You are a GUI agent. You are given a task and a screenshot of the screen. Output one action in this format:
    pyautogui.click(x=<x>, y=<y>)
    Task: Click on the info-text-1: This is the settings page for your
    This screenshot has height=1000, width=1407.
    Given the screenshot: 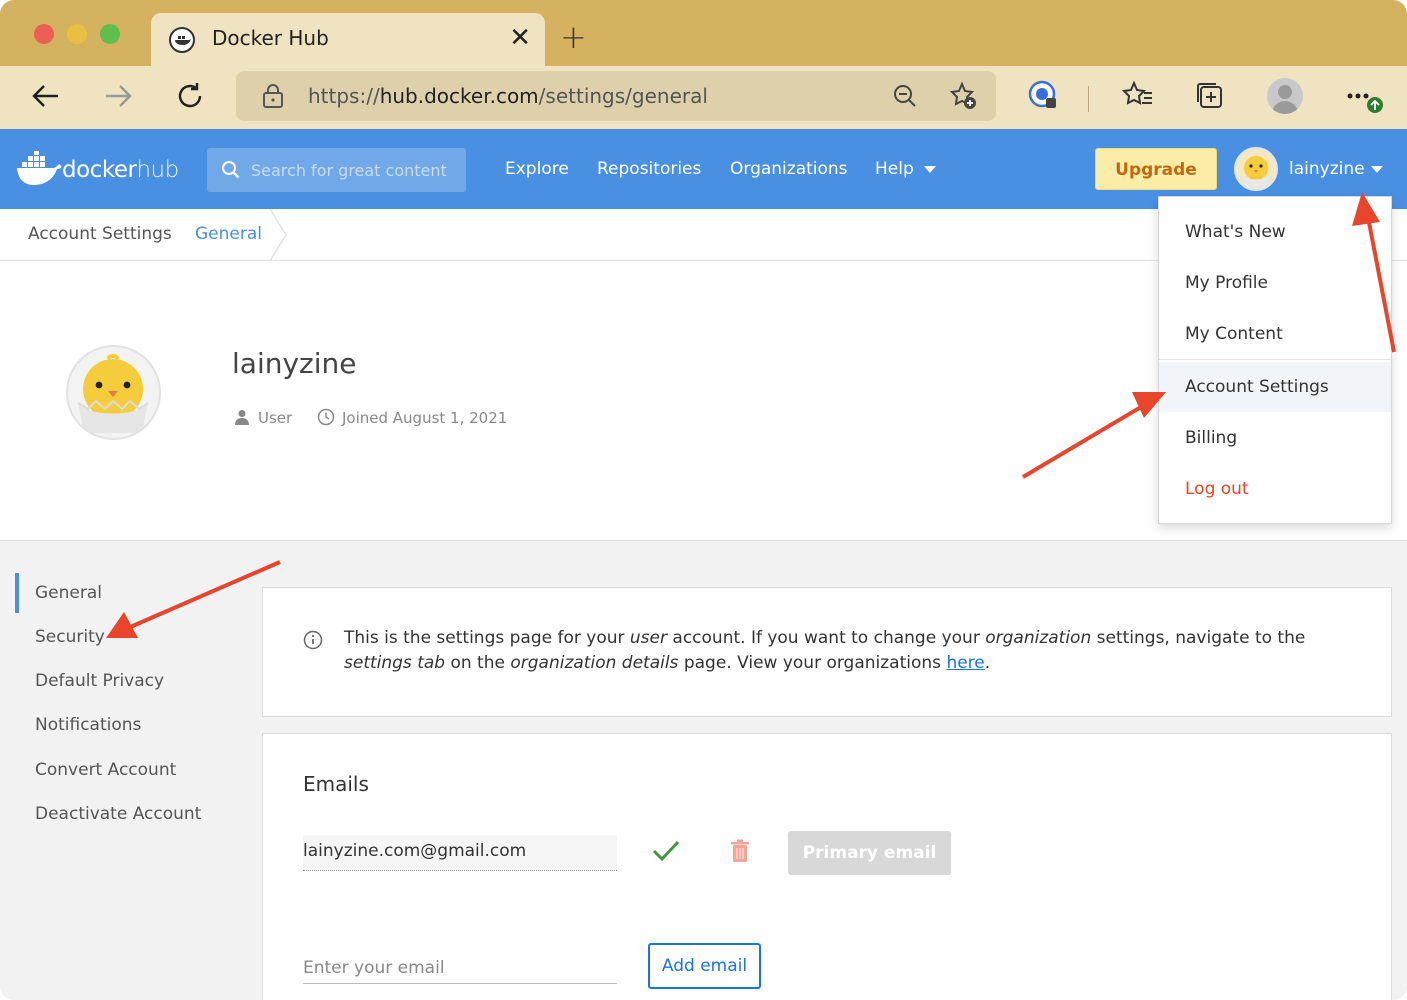 What is the action you would take?
    pyautogui.click(x=487, y=638)
    